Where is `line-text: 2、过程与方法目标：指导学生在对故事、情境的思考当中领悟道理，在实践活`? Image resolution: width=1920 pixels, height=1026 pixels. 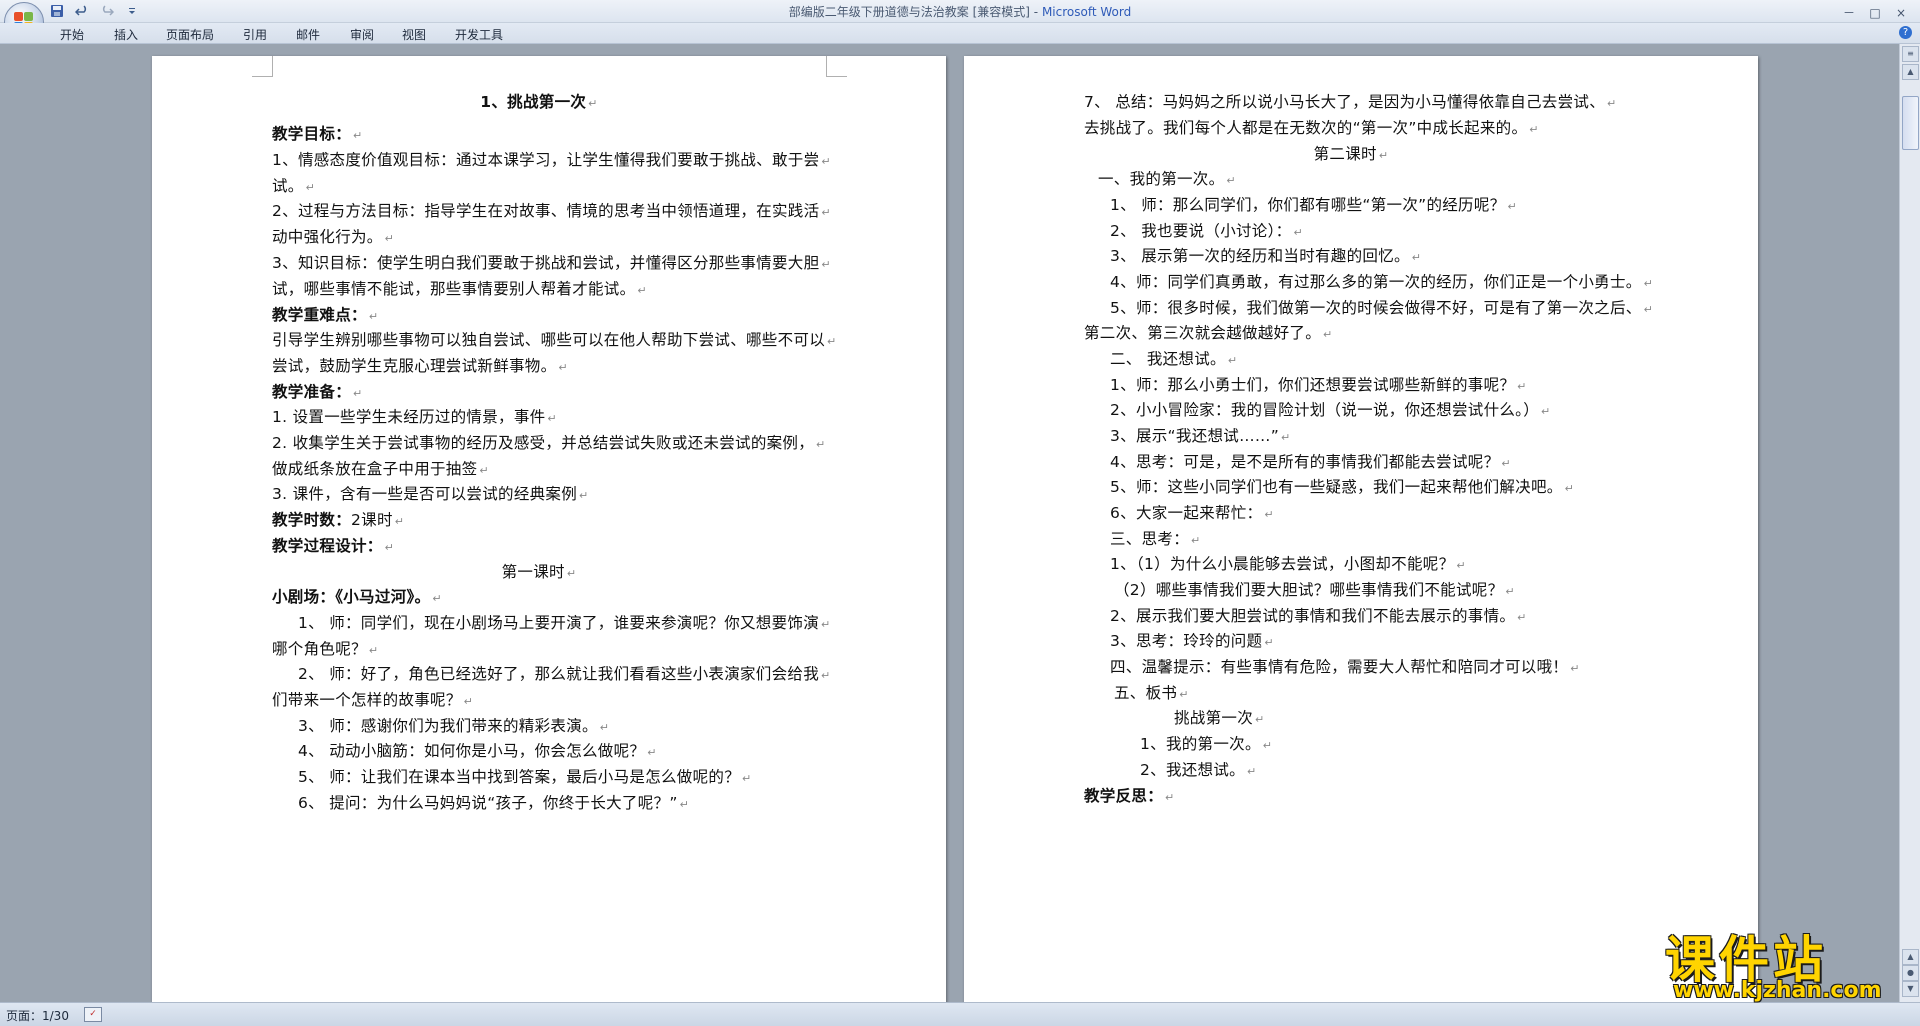 line-text: 2、过程与方法目标：指导学生在对故事、情境的思考当中领悟道理，在实践活 is located at coordinates (546, 211).